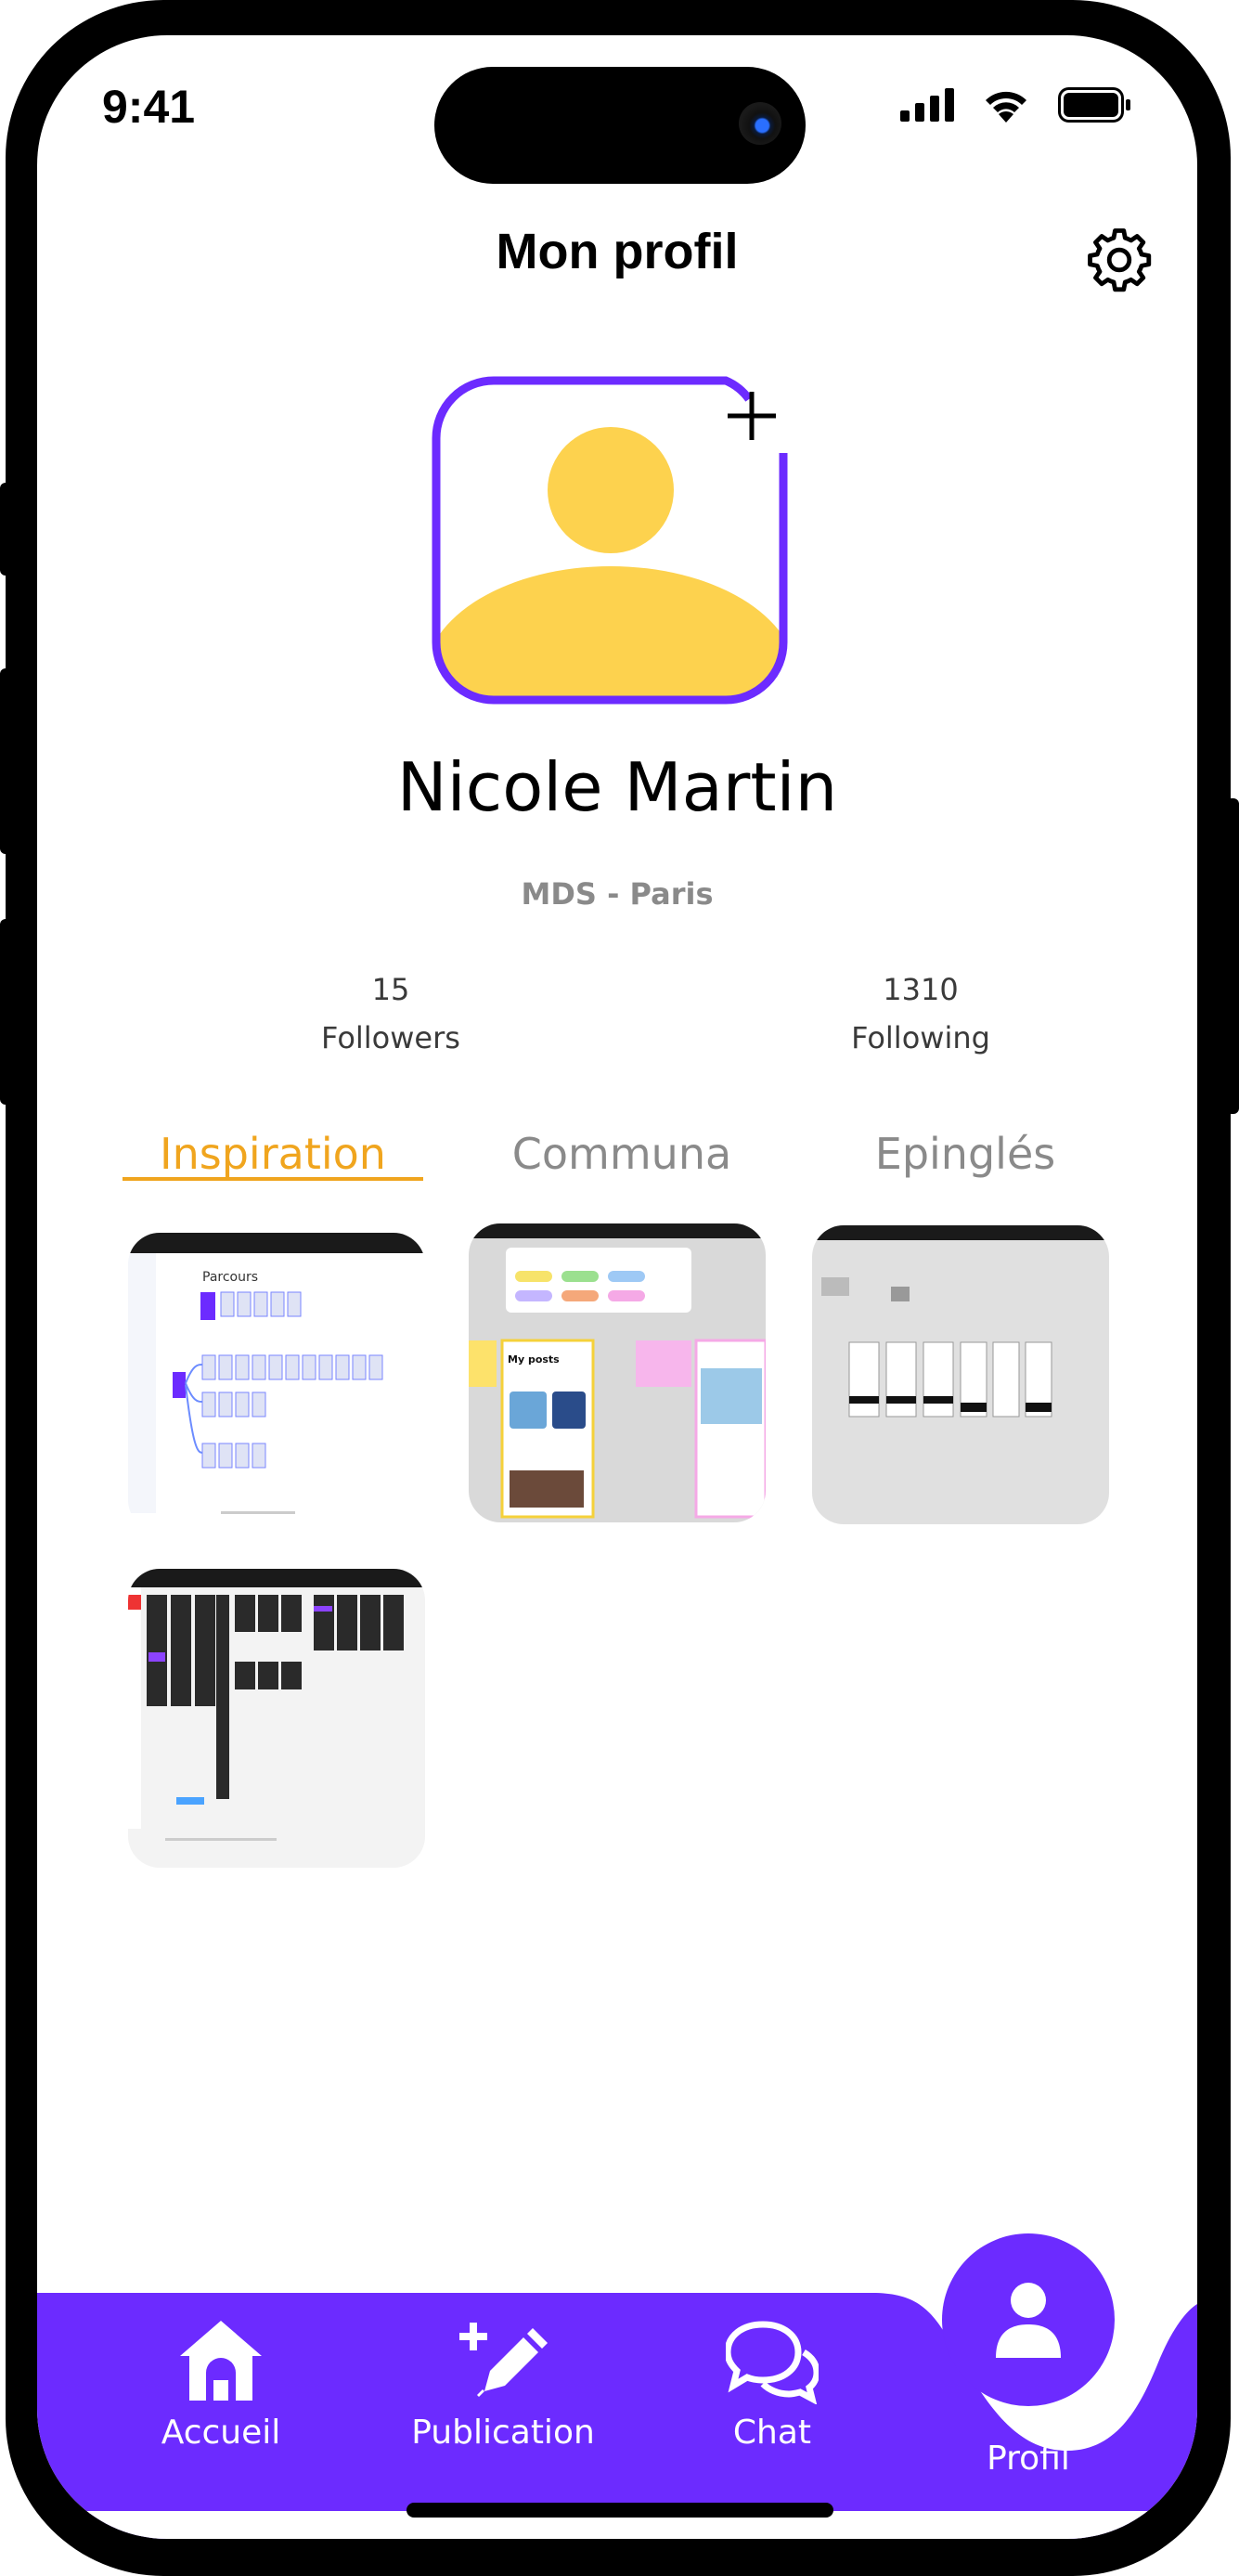 The image size is (1239, 2576). I want to click on nav-accueil: Accueil, so click(221, 2383).